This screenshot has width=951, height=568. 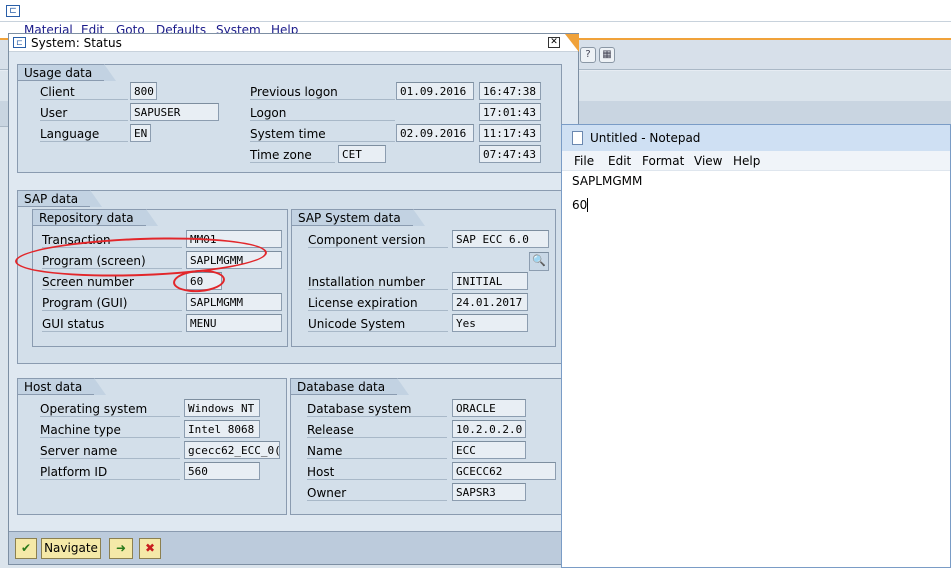 What do you see at coordinates (475, 11) in the screenshot?
I see `sap-title-bar: ⊏` at bounding box center [475, 11].